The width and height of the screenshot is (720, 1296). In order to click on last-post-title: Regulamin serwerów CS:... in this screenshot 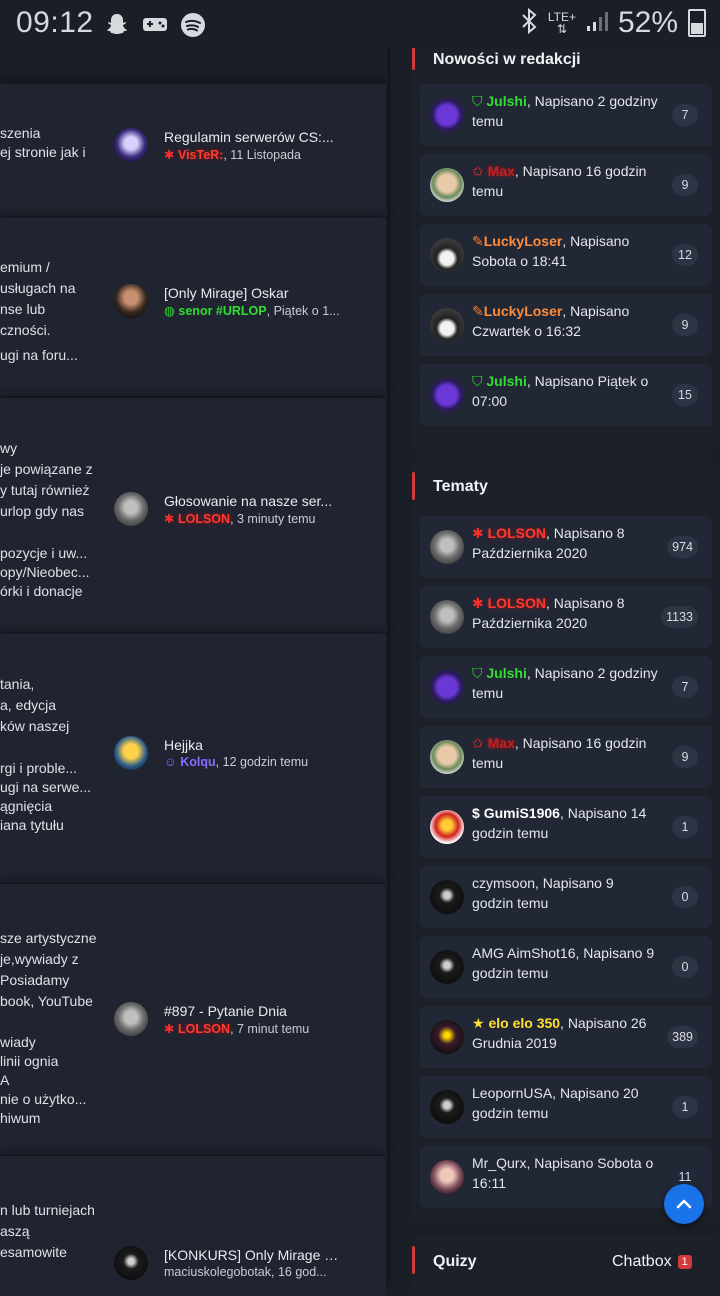, I will do `click(252, 137)`.